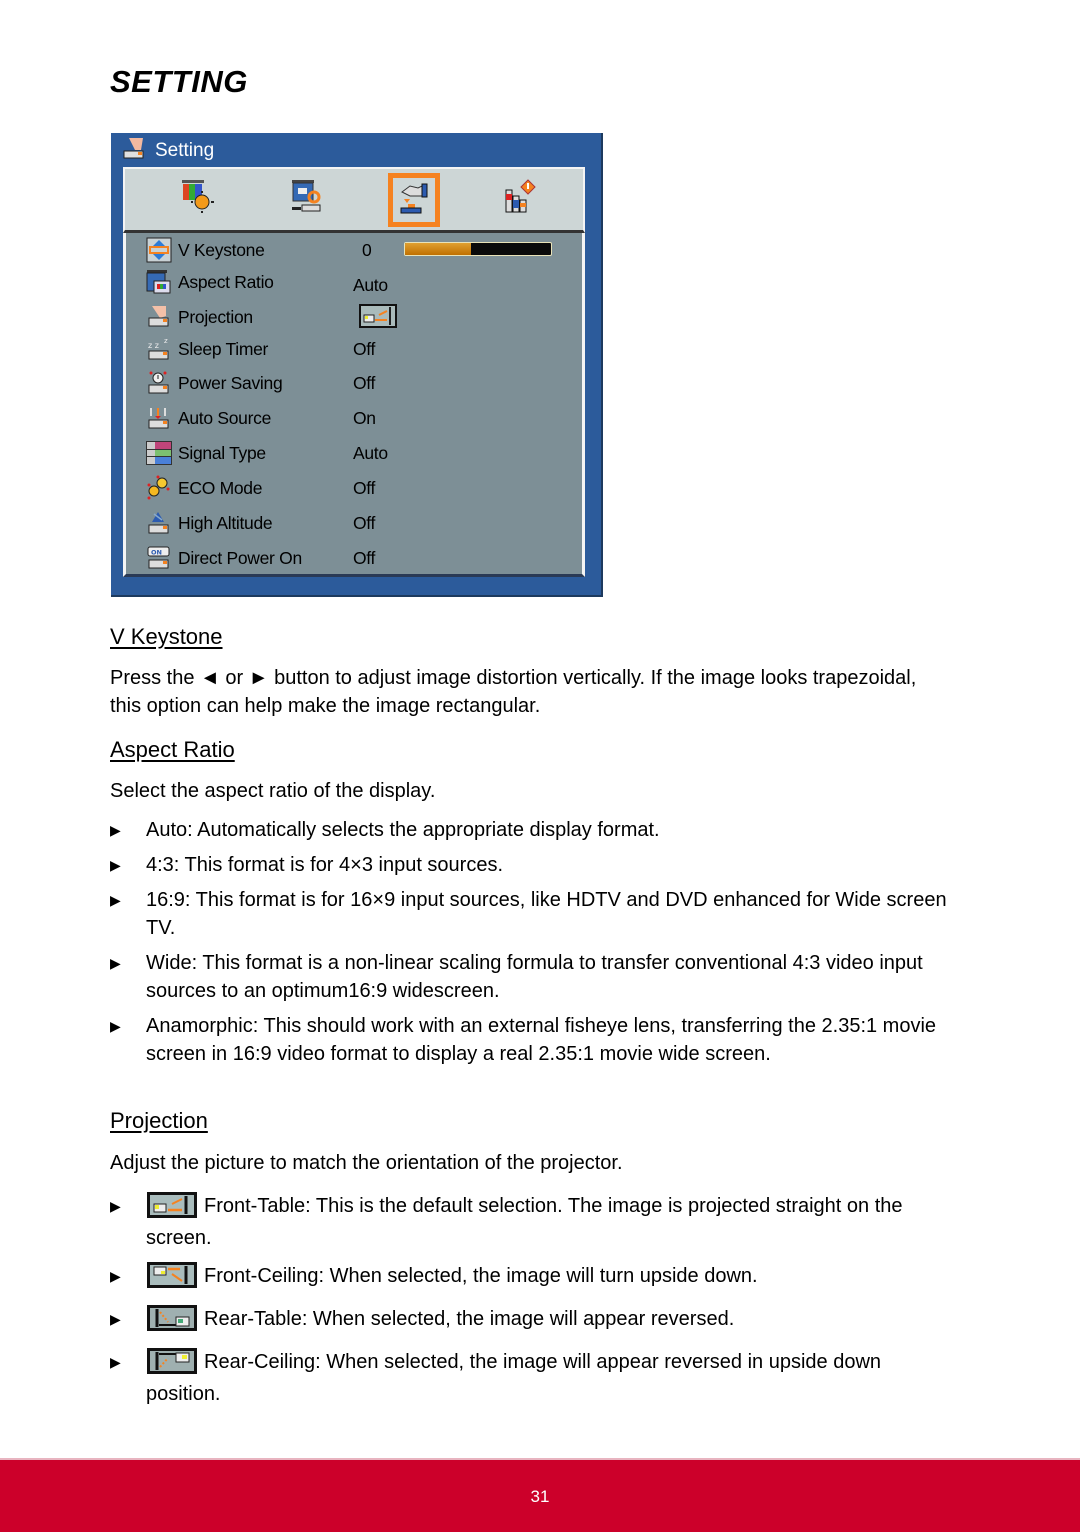 The height and width of the screenshot is (1532, 1080). Describe the element at coordinates (179, 81) in the screenshot. I see `page-title: SETTING` at that location.